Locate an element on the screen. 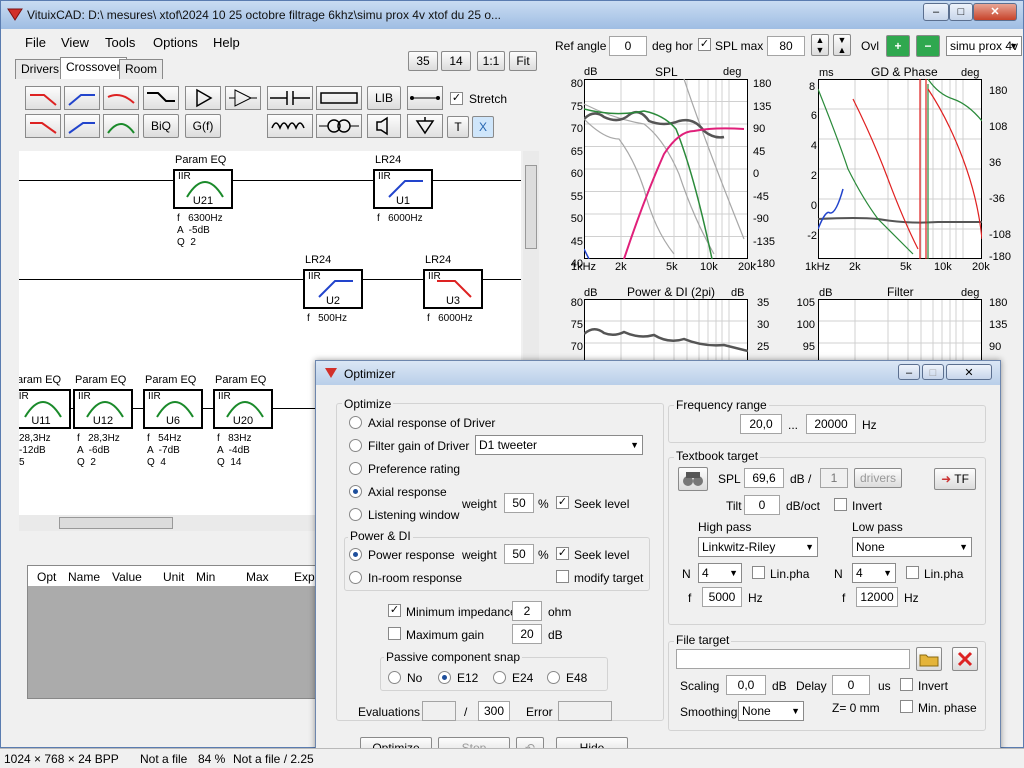 The image size is (1024, 768). param-eq-u6-block: IIR U6 is located at coordinates (173, 409).